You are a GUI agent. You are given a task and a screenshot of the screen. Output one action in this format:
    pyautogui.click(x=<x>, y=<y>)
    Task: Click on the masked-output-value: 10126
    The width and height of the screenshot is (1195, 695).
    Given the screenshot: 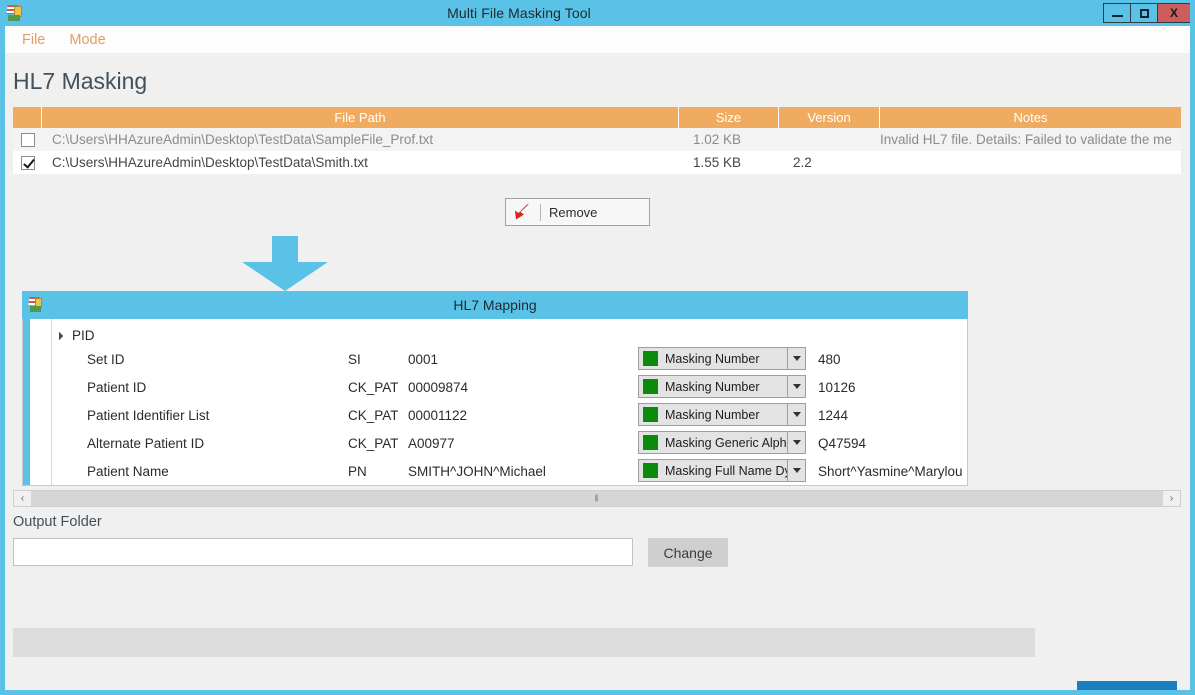 What is the action you would take?
    pyautogui.click(x=837, y=387)
    